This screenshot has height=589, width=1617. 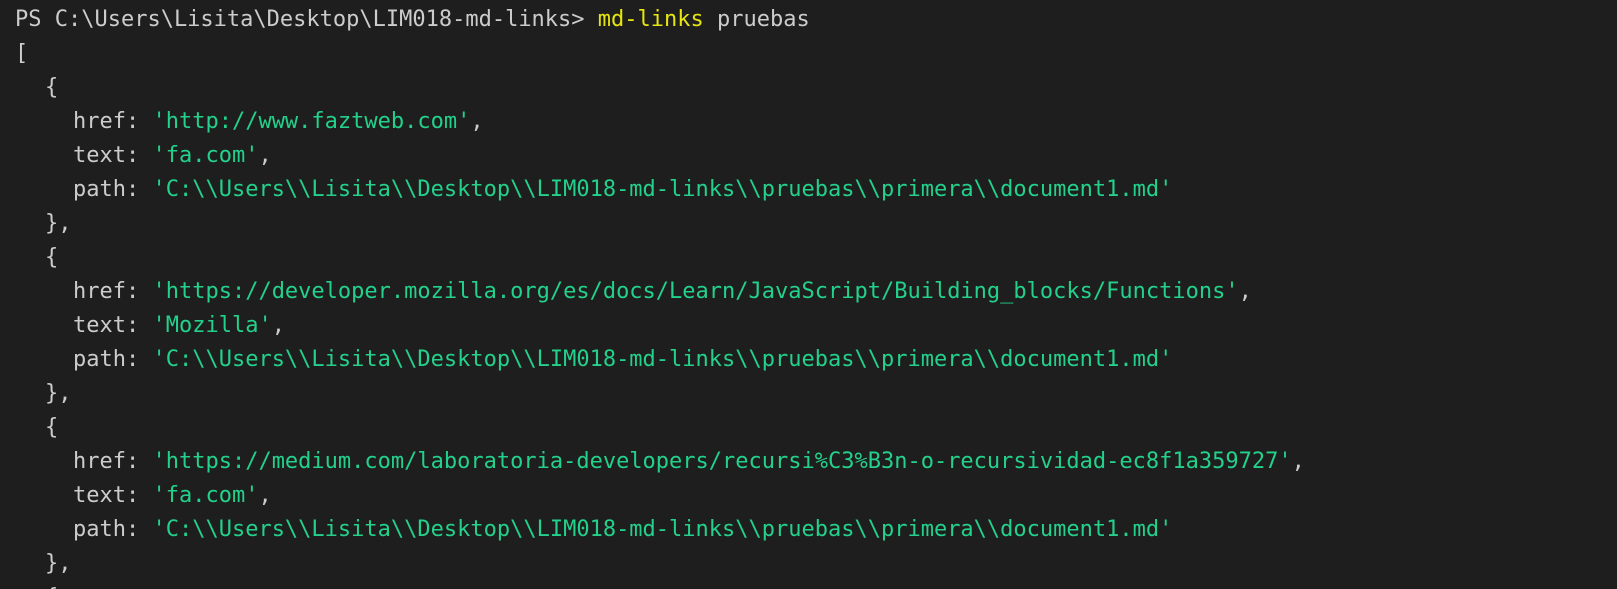 I want to click on href-value: 'http://www.faztweb.com', so click(x=311, y=121).